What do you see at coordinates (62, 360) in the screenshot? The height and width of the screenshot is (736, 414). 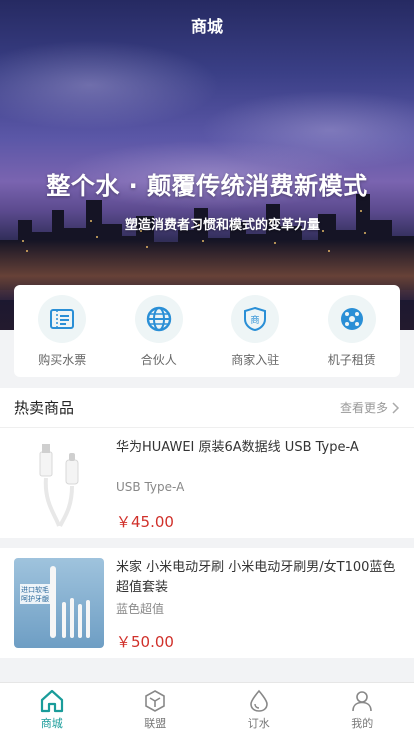 I see `quick-item-label: 购买水票` at bounding box center [62, 360].